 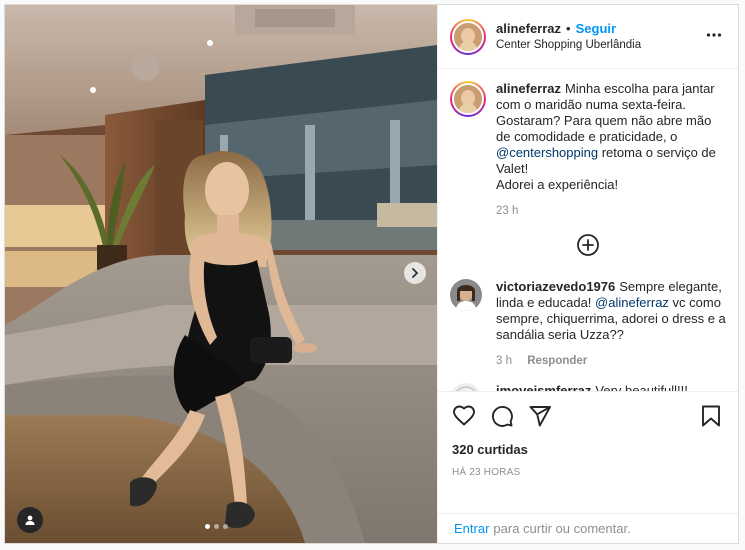 I want to click on author-username: alineferraz, so click(x=528, y=28).